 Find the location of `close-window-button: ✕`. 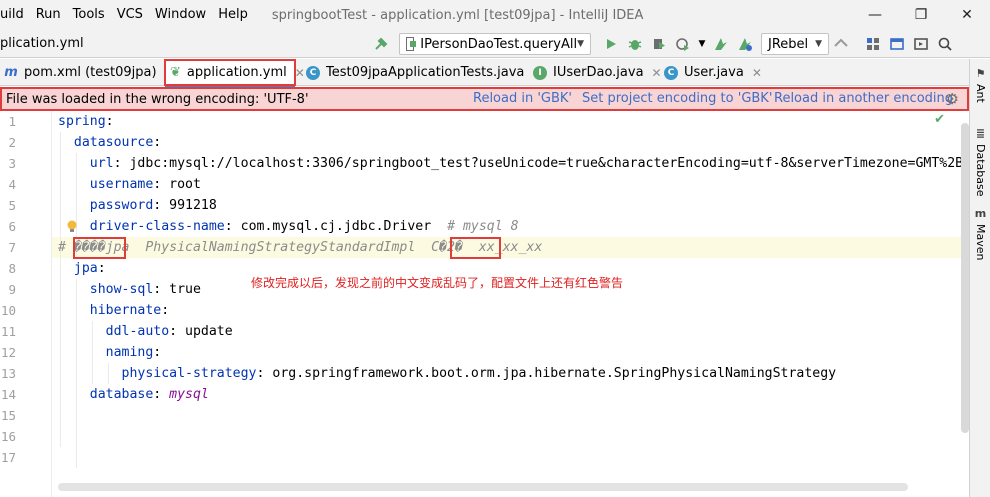

close-window-button: ✕ is located at coordinates (967, 15).